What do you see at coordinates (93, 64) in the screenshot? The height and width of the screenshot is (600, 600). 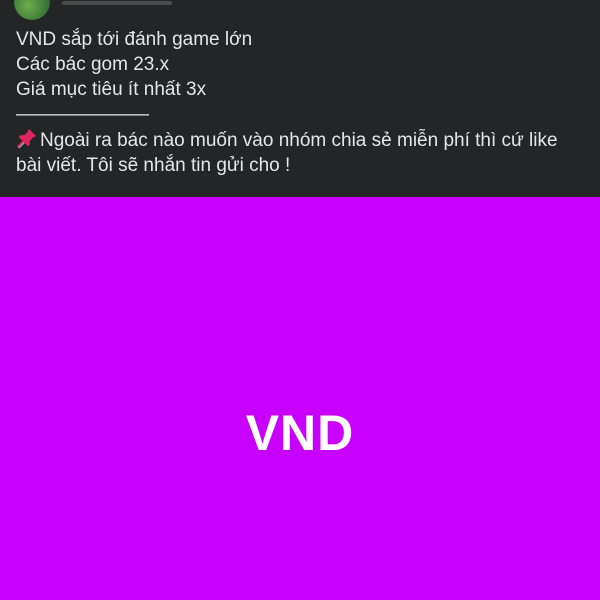 I see `post-line-2: Các bác gom 23.x` at bounding box center [93, 64].